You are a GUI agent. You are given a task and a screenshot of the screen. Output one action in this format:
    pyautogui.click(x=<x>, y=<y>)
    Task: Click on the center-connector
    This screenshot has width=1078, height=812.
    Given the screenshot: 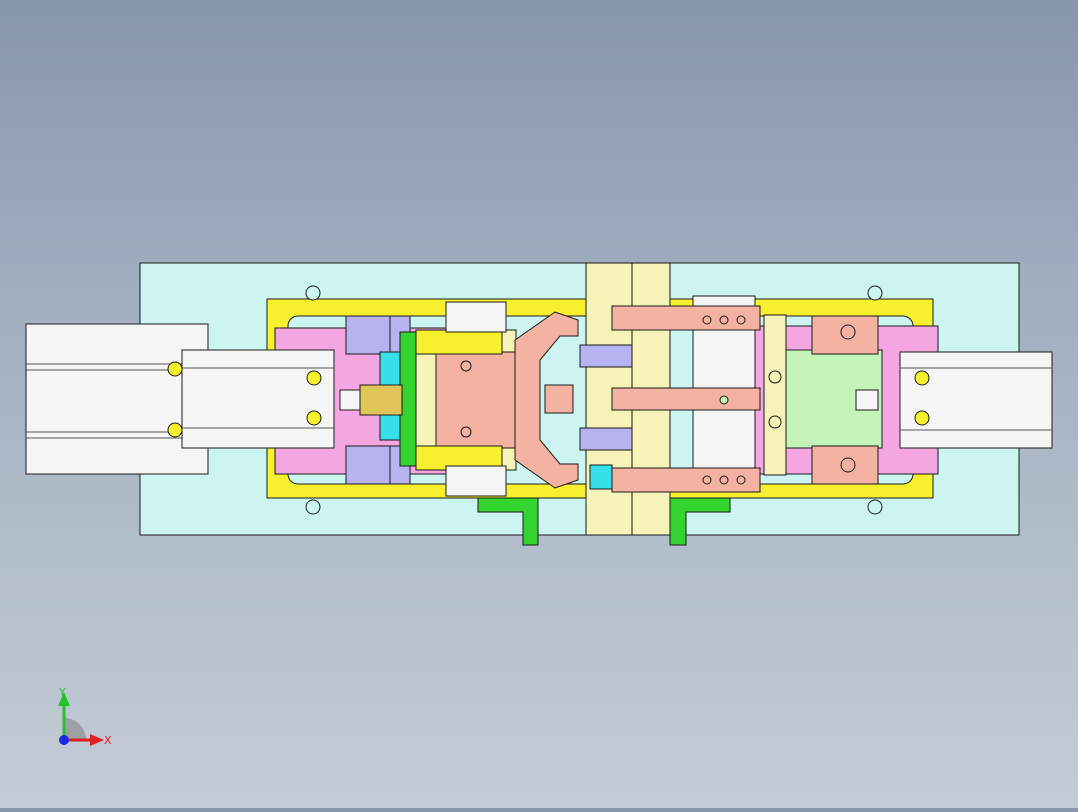 What is the action you would take?
    pyautogui.click(x=601, y=477)
    